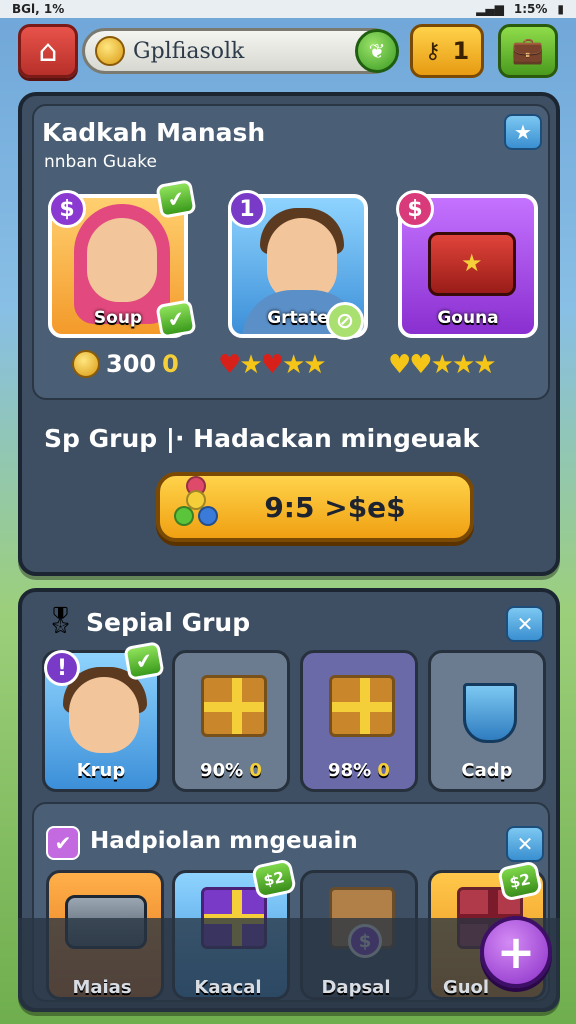 Image resolution: width=576 pixels, height=1024 pixels. Describe the element at coordinates (61, 621) in the screenshot. I see `trophy-icon: 🎖` at that location.